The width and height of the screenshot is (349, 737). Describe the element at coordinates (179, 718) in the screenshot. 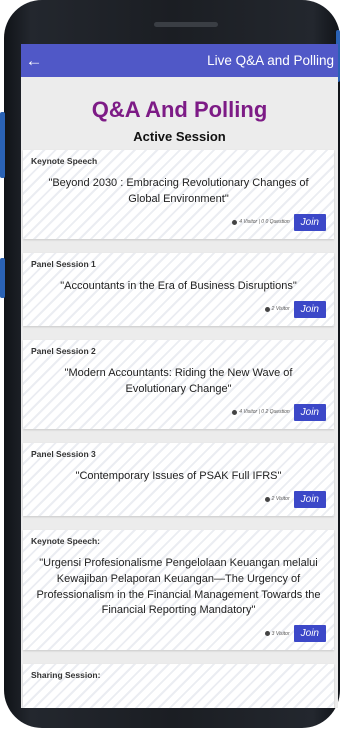

I see `phone-bottom-bezel` at that location.